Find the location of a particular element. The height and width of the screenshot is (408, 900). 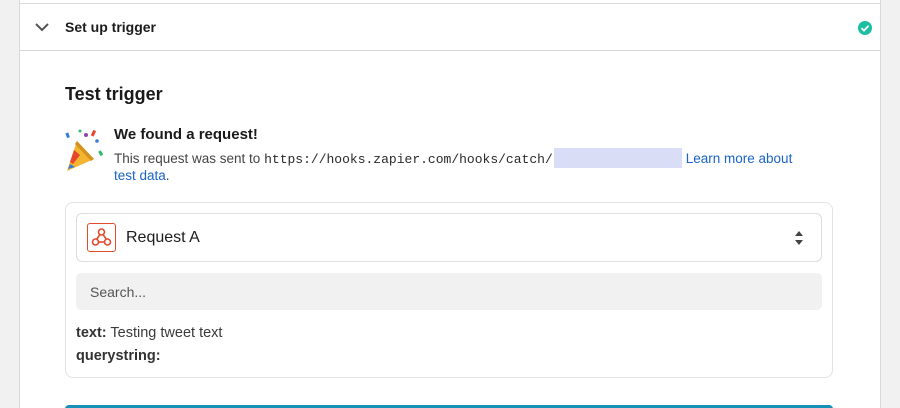

test-data-link: test data is located at coordinates (140, 175).